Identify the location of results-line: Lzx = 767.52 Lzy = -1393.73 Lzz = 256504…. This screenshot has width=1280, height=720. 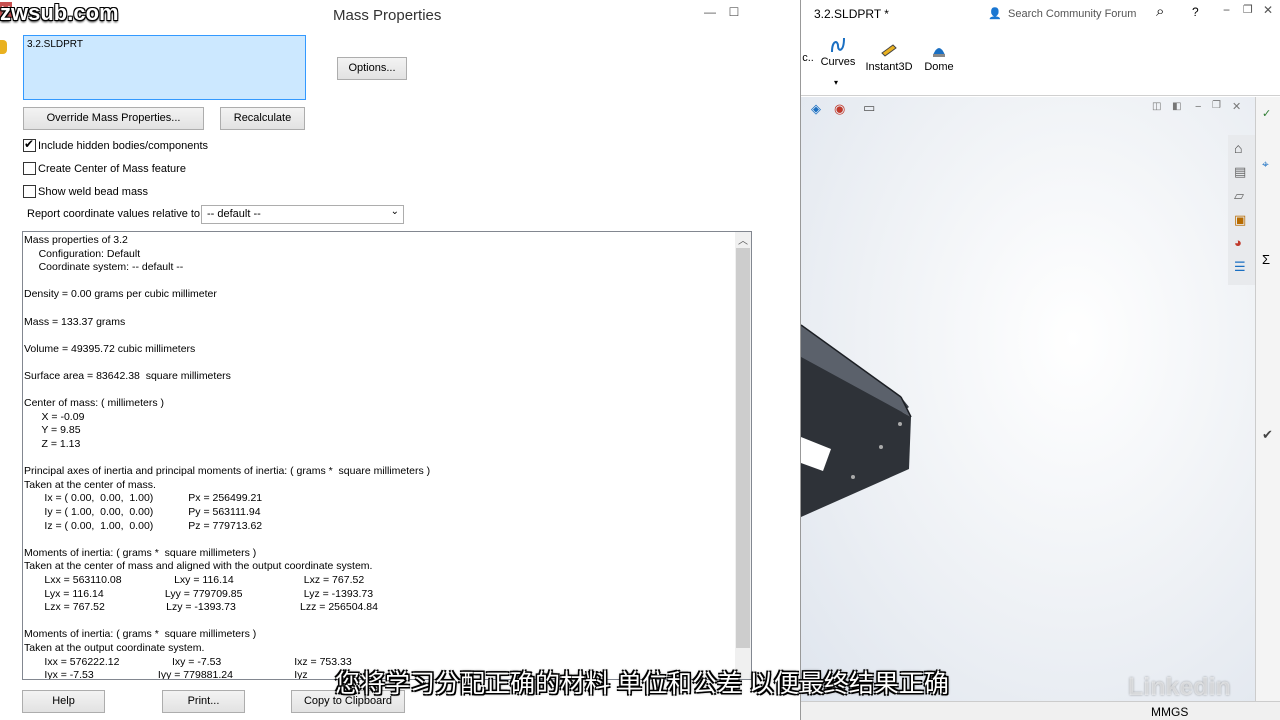
(201, 607).